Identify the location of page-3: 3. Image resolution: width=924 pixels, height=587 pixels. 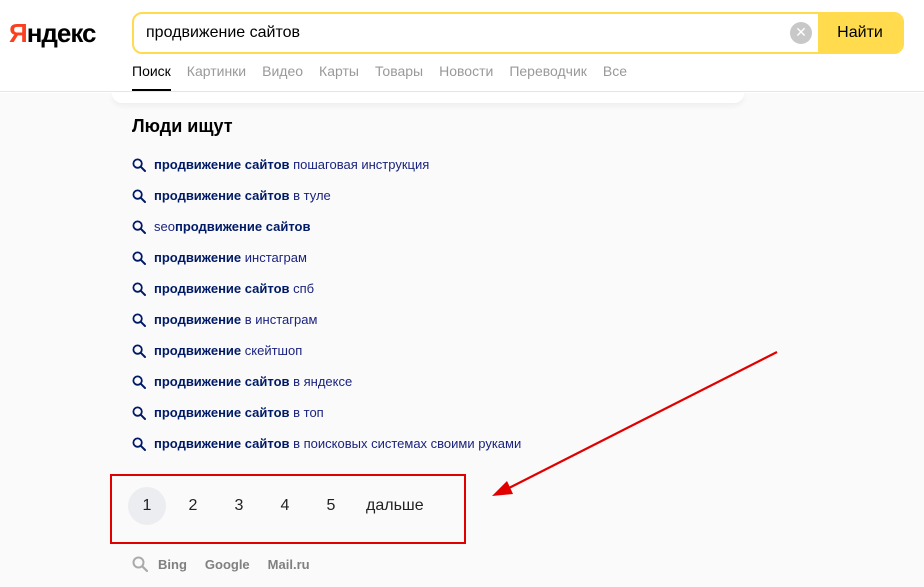
(239, 506).